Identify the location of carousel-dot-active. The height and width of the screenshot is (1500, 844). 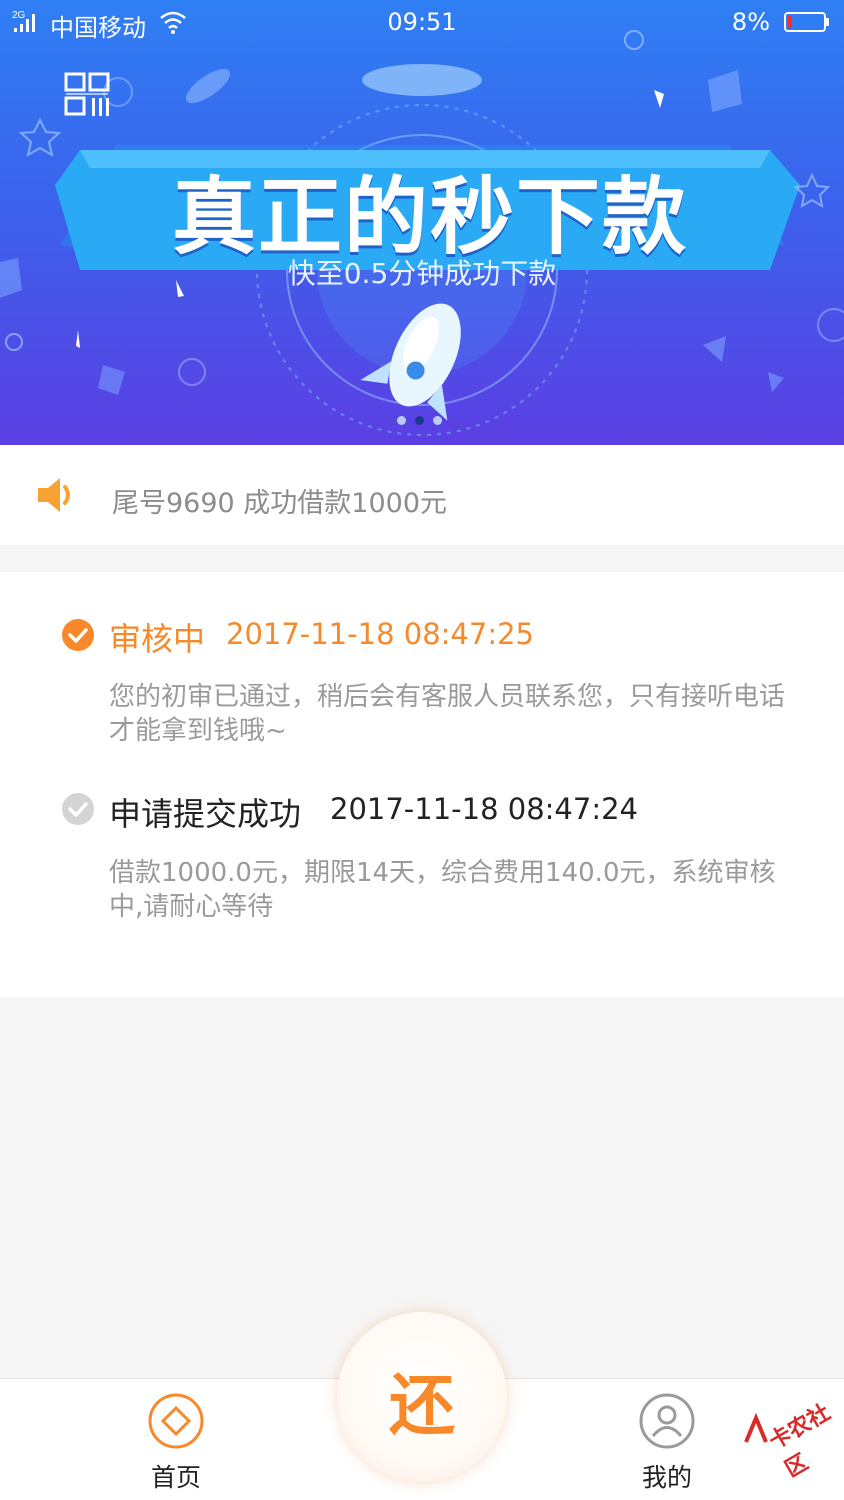
(419, 420).